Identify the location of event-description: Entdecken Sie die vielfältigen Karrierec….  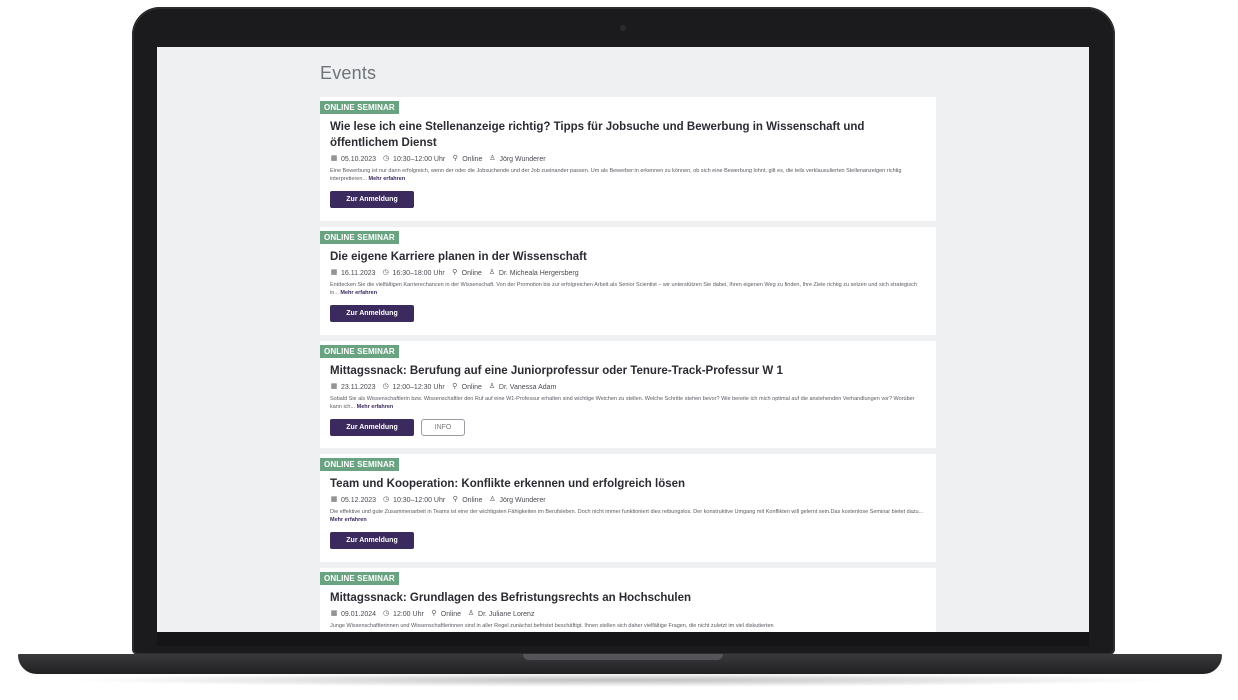
(628, 289).